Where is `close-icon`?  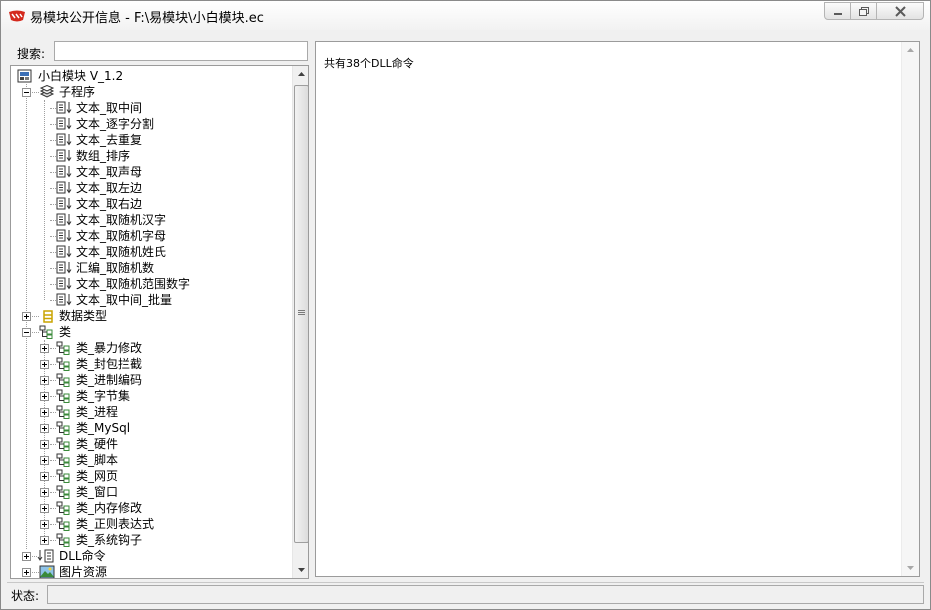 close-icon is located at coordinates (900, 11).